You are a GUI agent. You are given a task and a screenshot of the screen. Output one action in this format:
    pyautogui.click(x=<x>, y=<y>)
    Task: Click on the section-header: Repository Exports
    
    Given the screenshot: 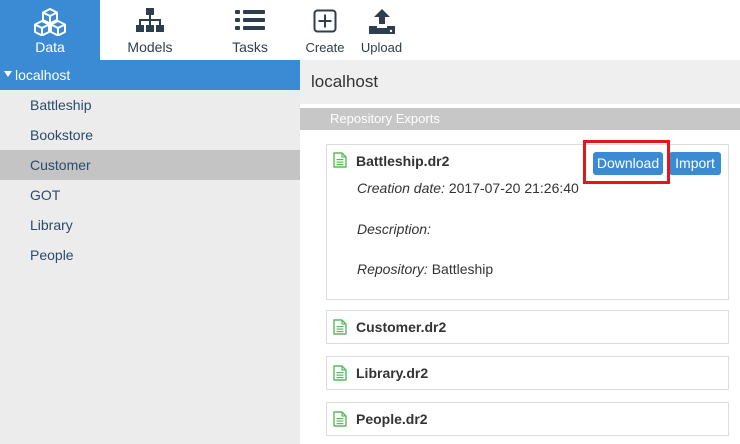 What is the action you would take?
    pyautogui.click(x=520, y=119)
    